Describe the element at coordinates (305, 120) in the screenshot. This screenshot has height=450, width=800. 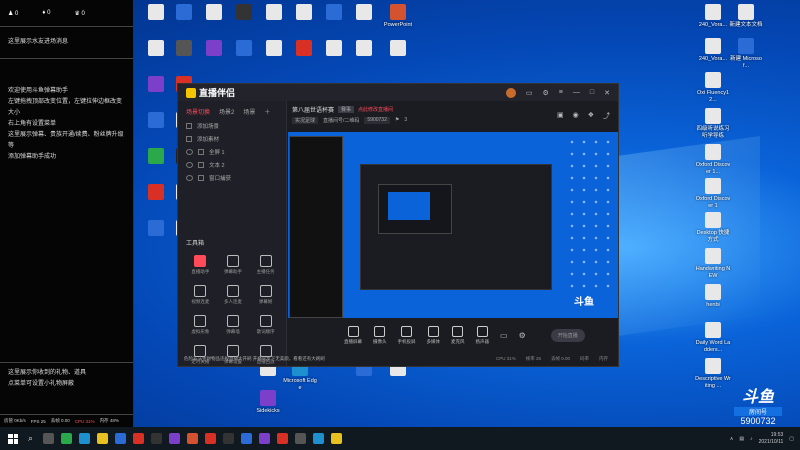
I see `room-category: 实况足球` at that location.